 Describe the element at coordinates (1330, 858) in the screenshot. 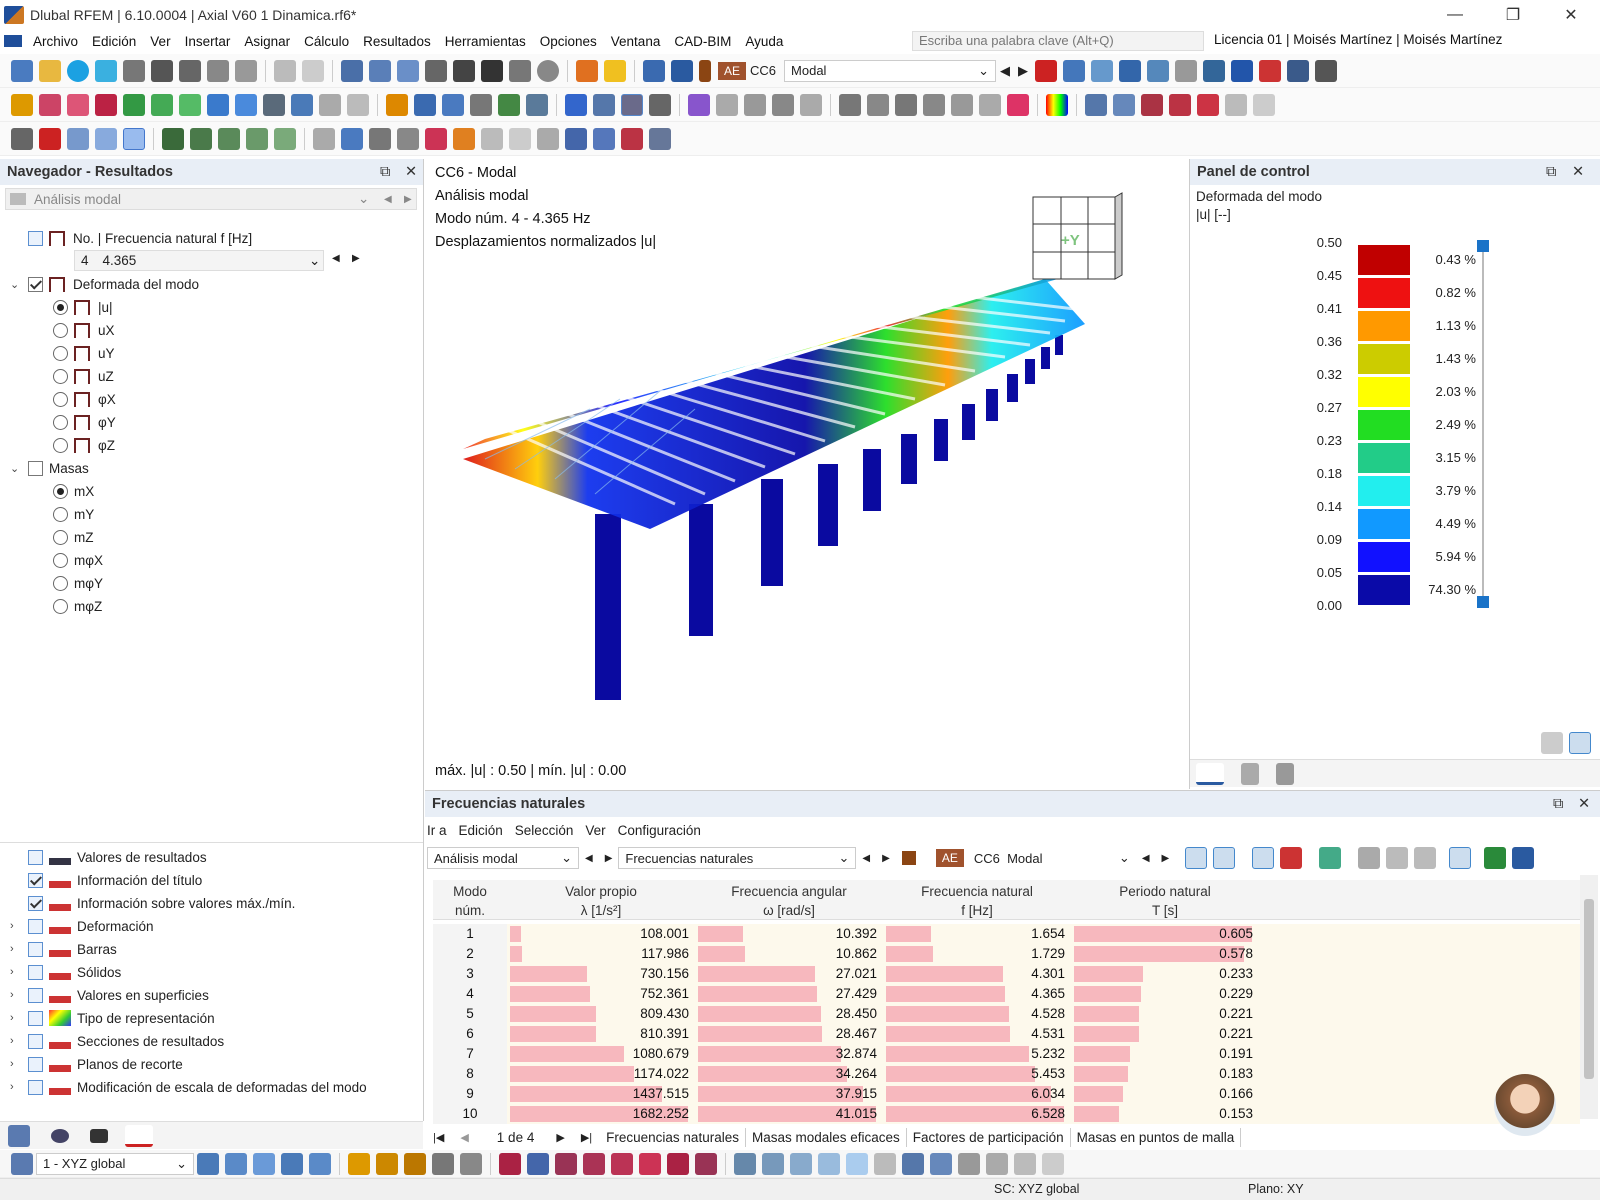

I see `hierarchy-icon` at that location.